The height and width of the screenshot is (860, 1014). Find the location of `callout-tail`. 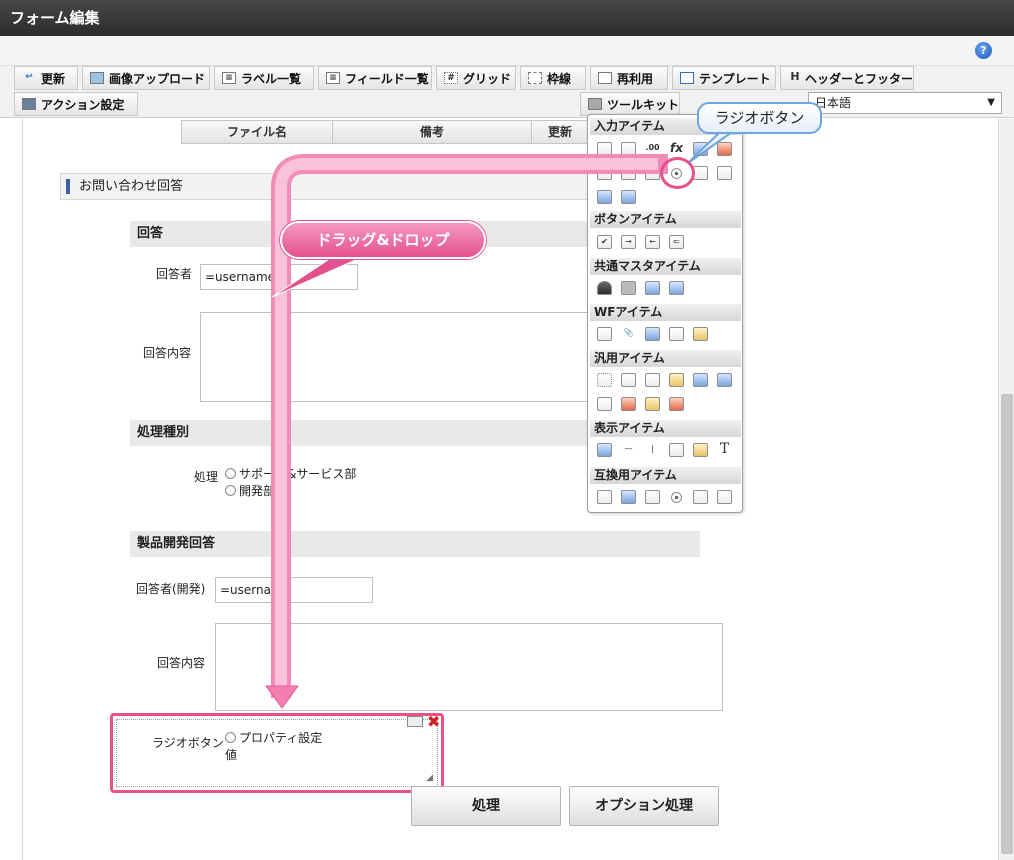

callout-tail is located at coordinates (713, 146).